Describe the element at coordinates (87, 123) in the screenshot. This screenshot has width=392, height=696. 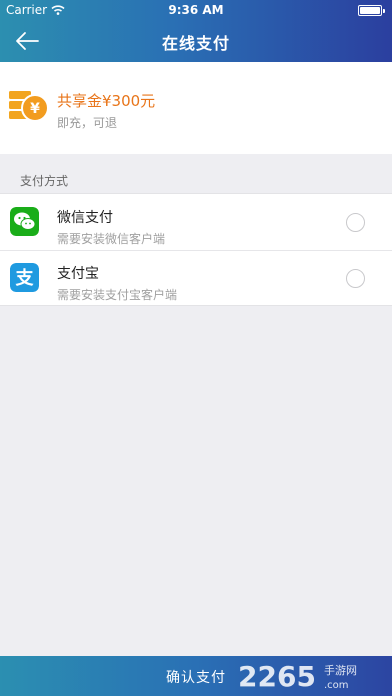
I see `amount-subtitle: 即充，可退` at that location.